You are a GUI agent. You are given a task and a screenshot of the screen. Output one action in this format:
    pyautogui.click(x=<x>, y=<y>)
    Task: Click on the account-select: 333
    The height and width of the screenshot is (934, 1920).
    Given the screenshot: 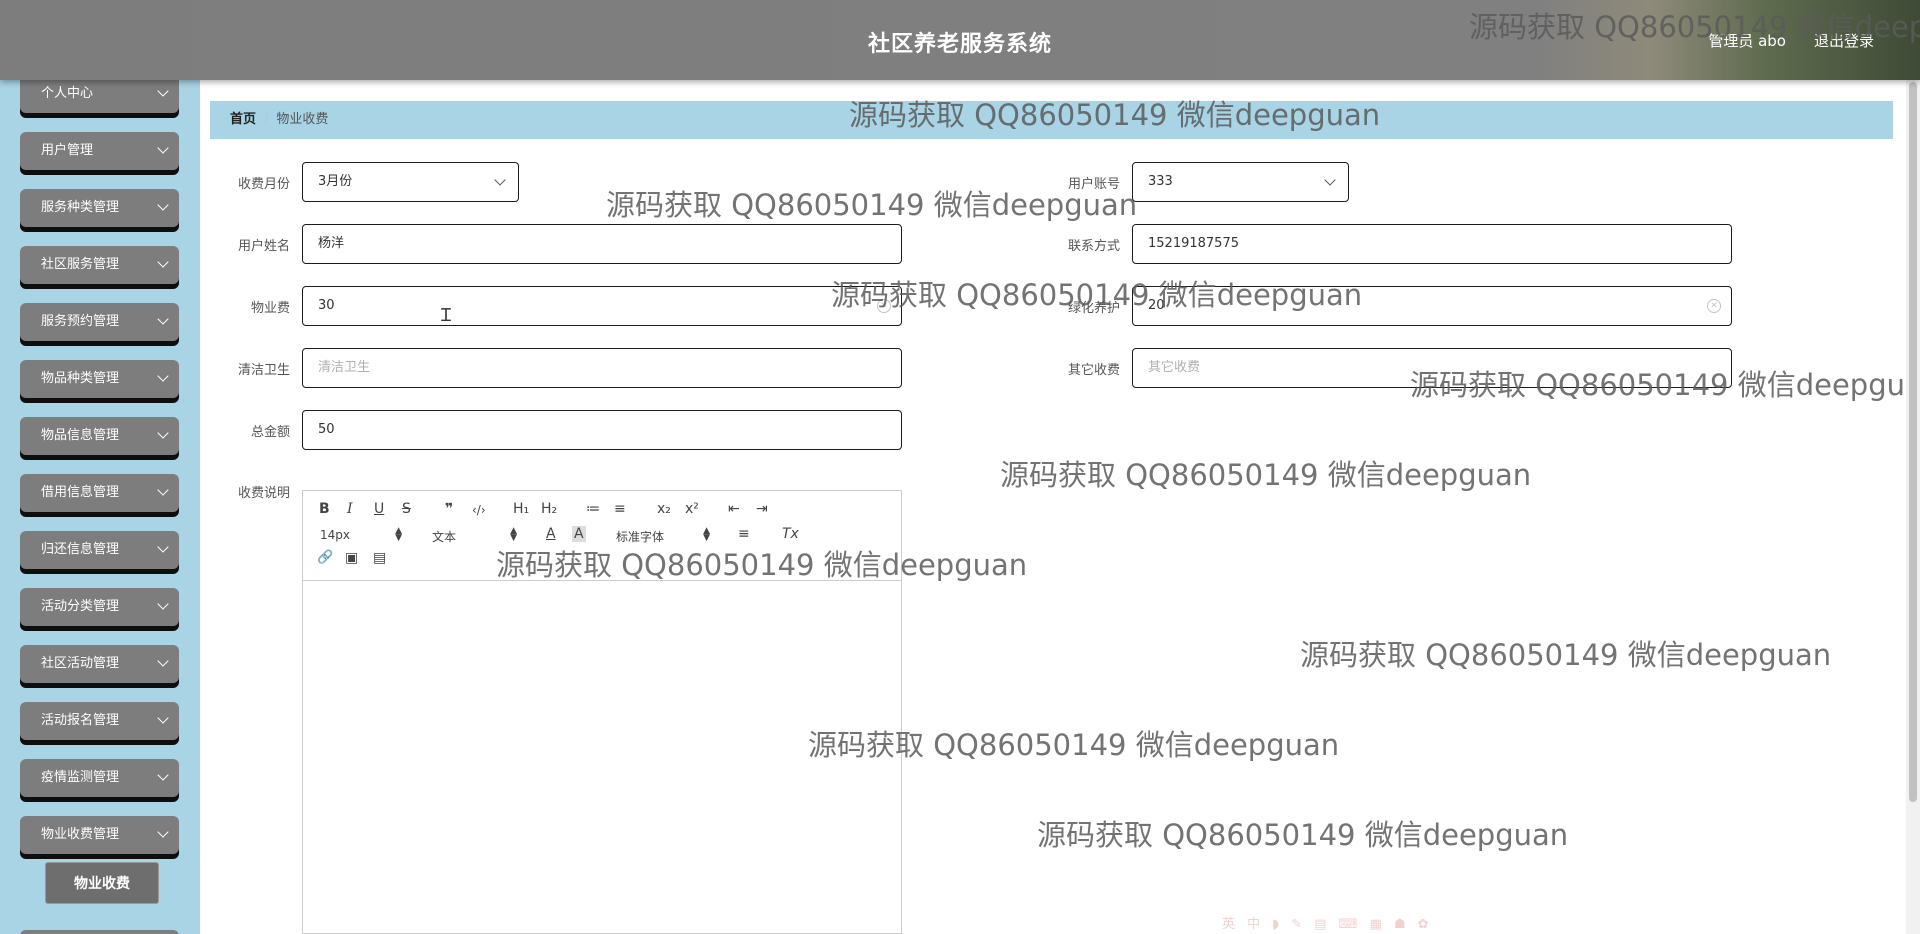 What is the action you would take?
    pyautogui.click(x=1240, y=182)
    